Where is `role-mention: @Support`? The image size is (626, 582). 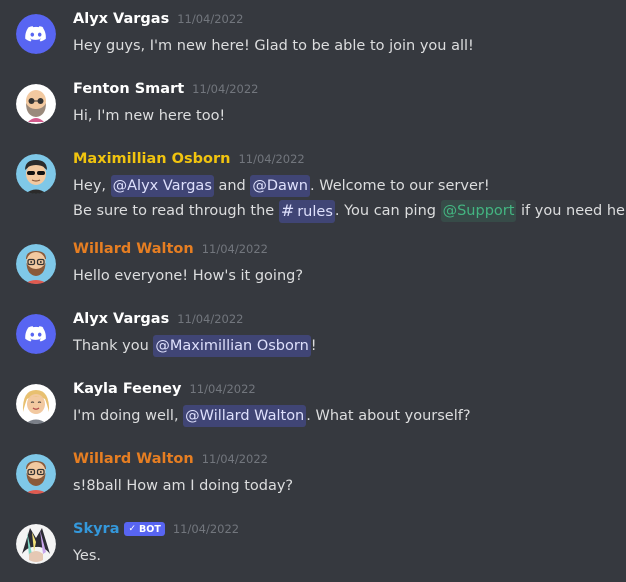 role-mention: @Support is located at coordinates (478, 211).